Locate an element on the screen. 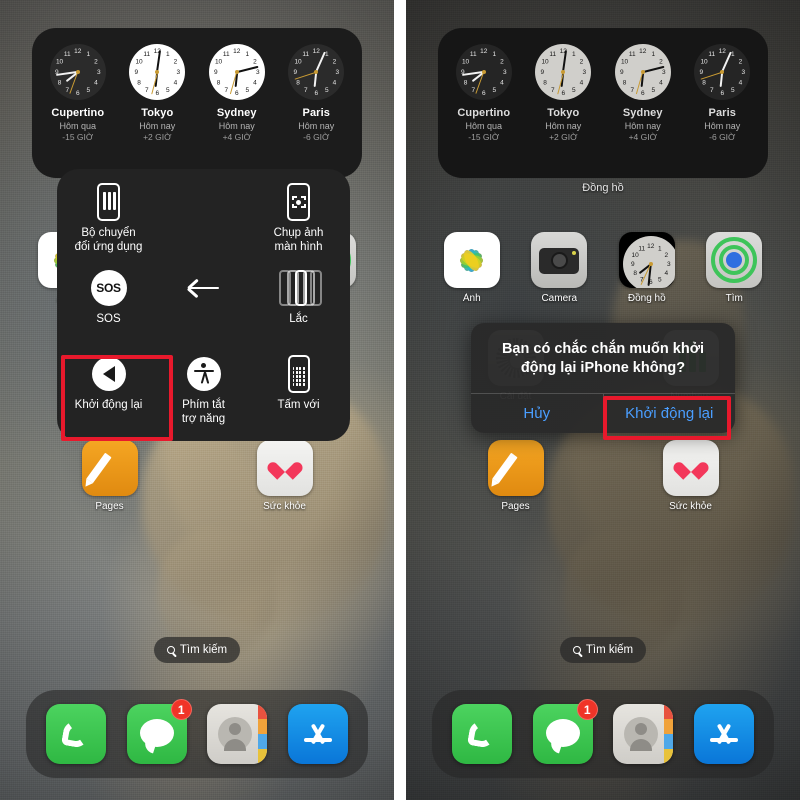 Image resolution: width=800 pixels, height=800 pixels. app-label: Pages is located at coordinates (515, 506).